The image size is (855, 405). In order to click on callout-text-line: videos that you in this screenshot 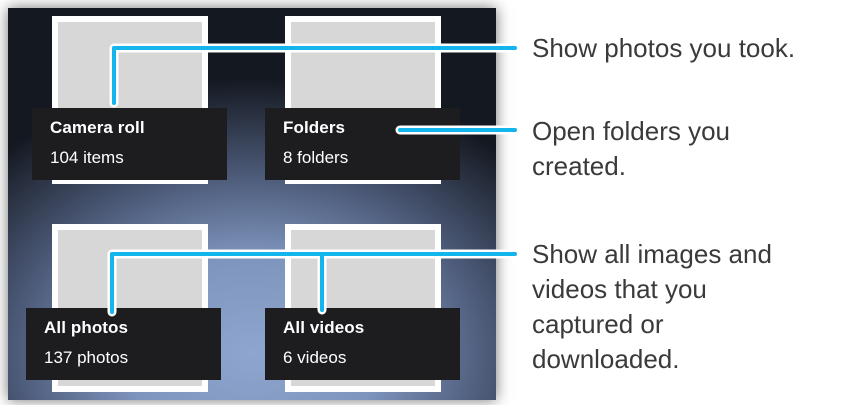, I will do `click(619, 289)`.